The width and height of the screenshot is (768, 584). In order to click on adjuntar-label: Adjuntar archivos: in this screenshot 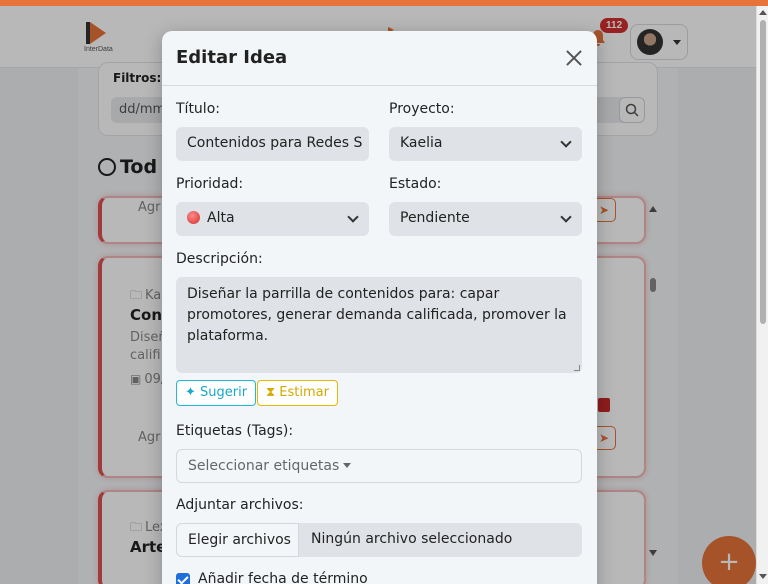, I will do `click(240, 505)`.